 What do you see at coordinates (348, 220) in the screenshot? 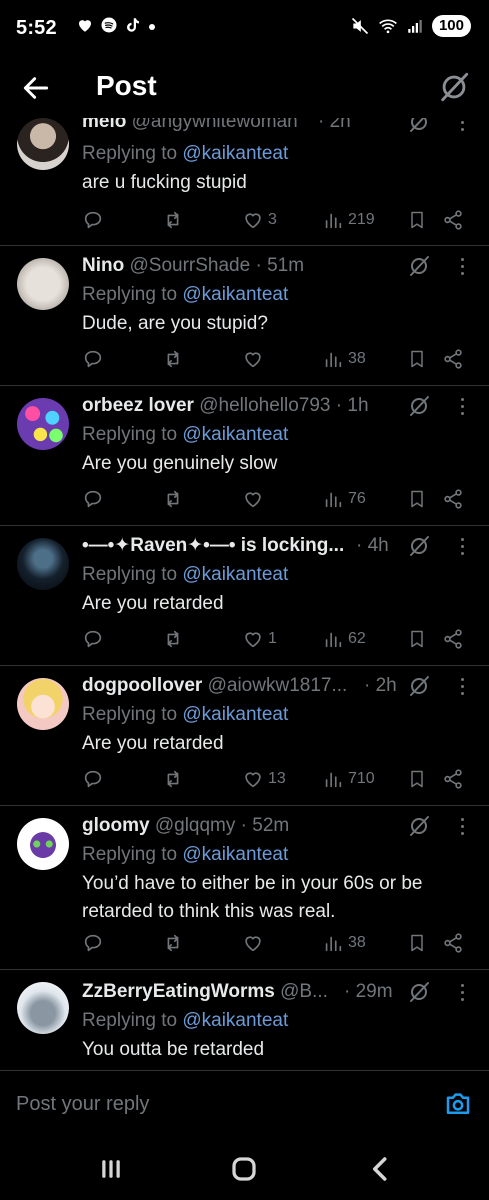
I see `views-button: 219` at bounding box center [348, 220].